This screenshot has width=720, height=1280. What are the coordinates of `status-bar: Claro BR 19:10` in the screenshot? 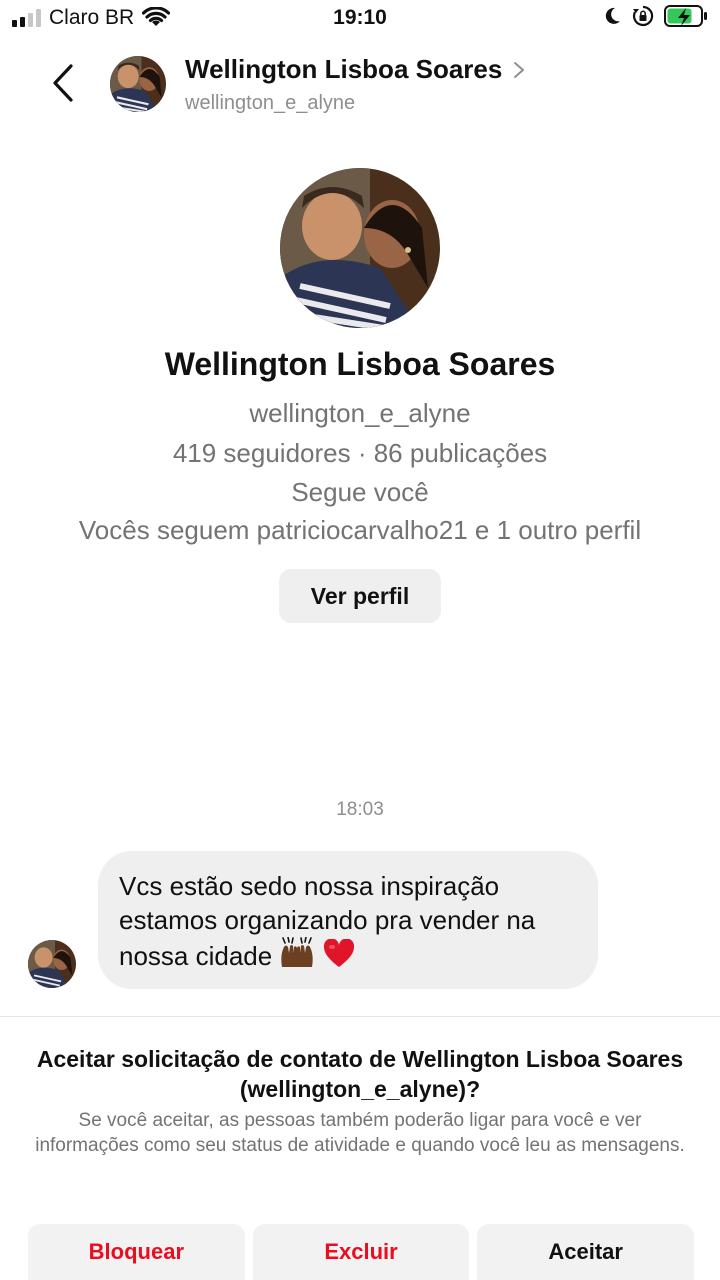 It's located at (360, 18).